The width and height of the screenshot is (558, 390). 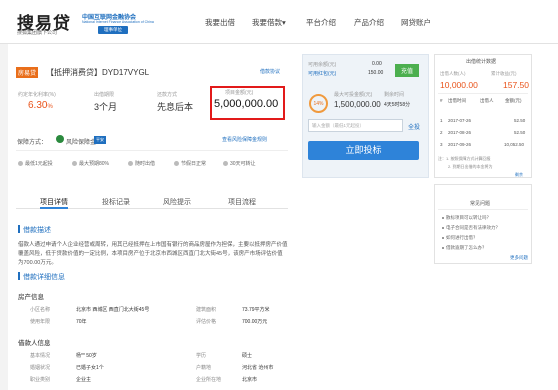 What do you see at coordinates (270, 71) in the screenshot?
I see `agreement-link: 借款协议` at bounding box center [270, 71].